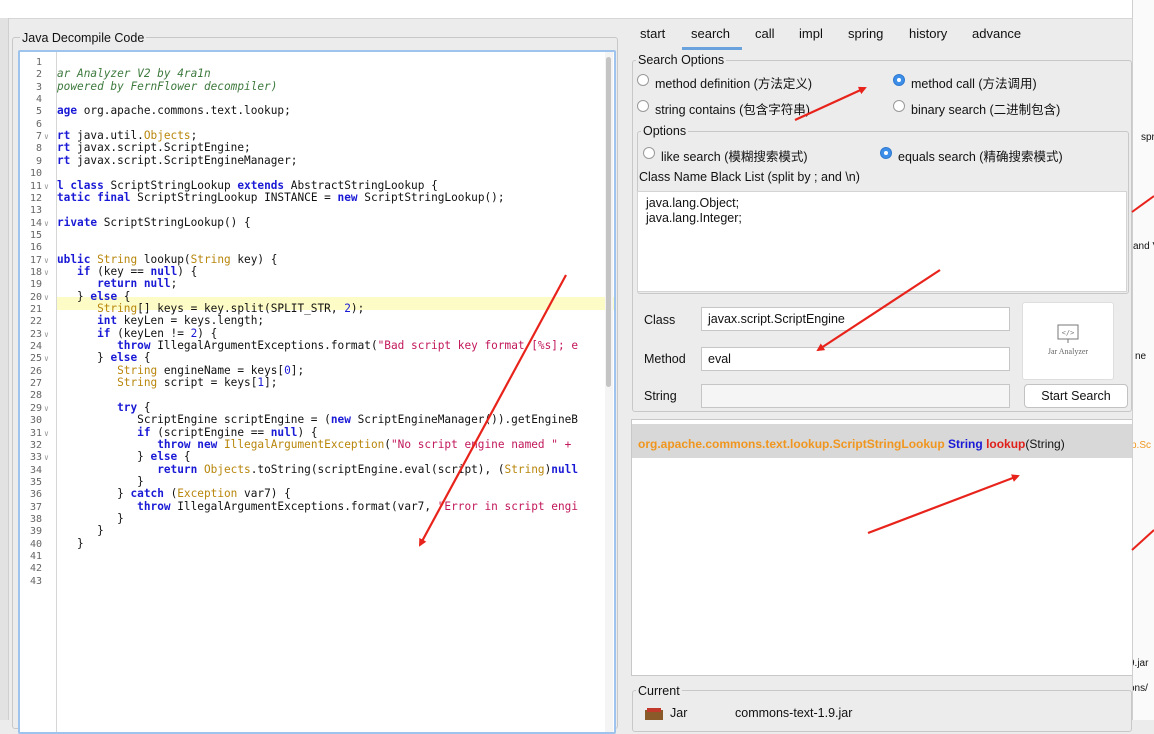 This screenshot has width=1154, height=734. I want to click on code-line: } else {, so click(123, 457).